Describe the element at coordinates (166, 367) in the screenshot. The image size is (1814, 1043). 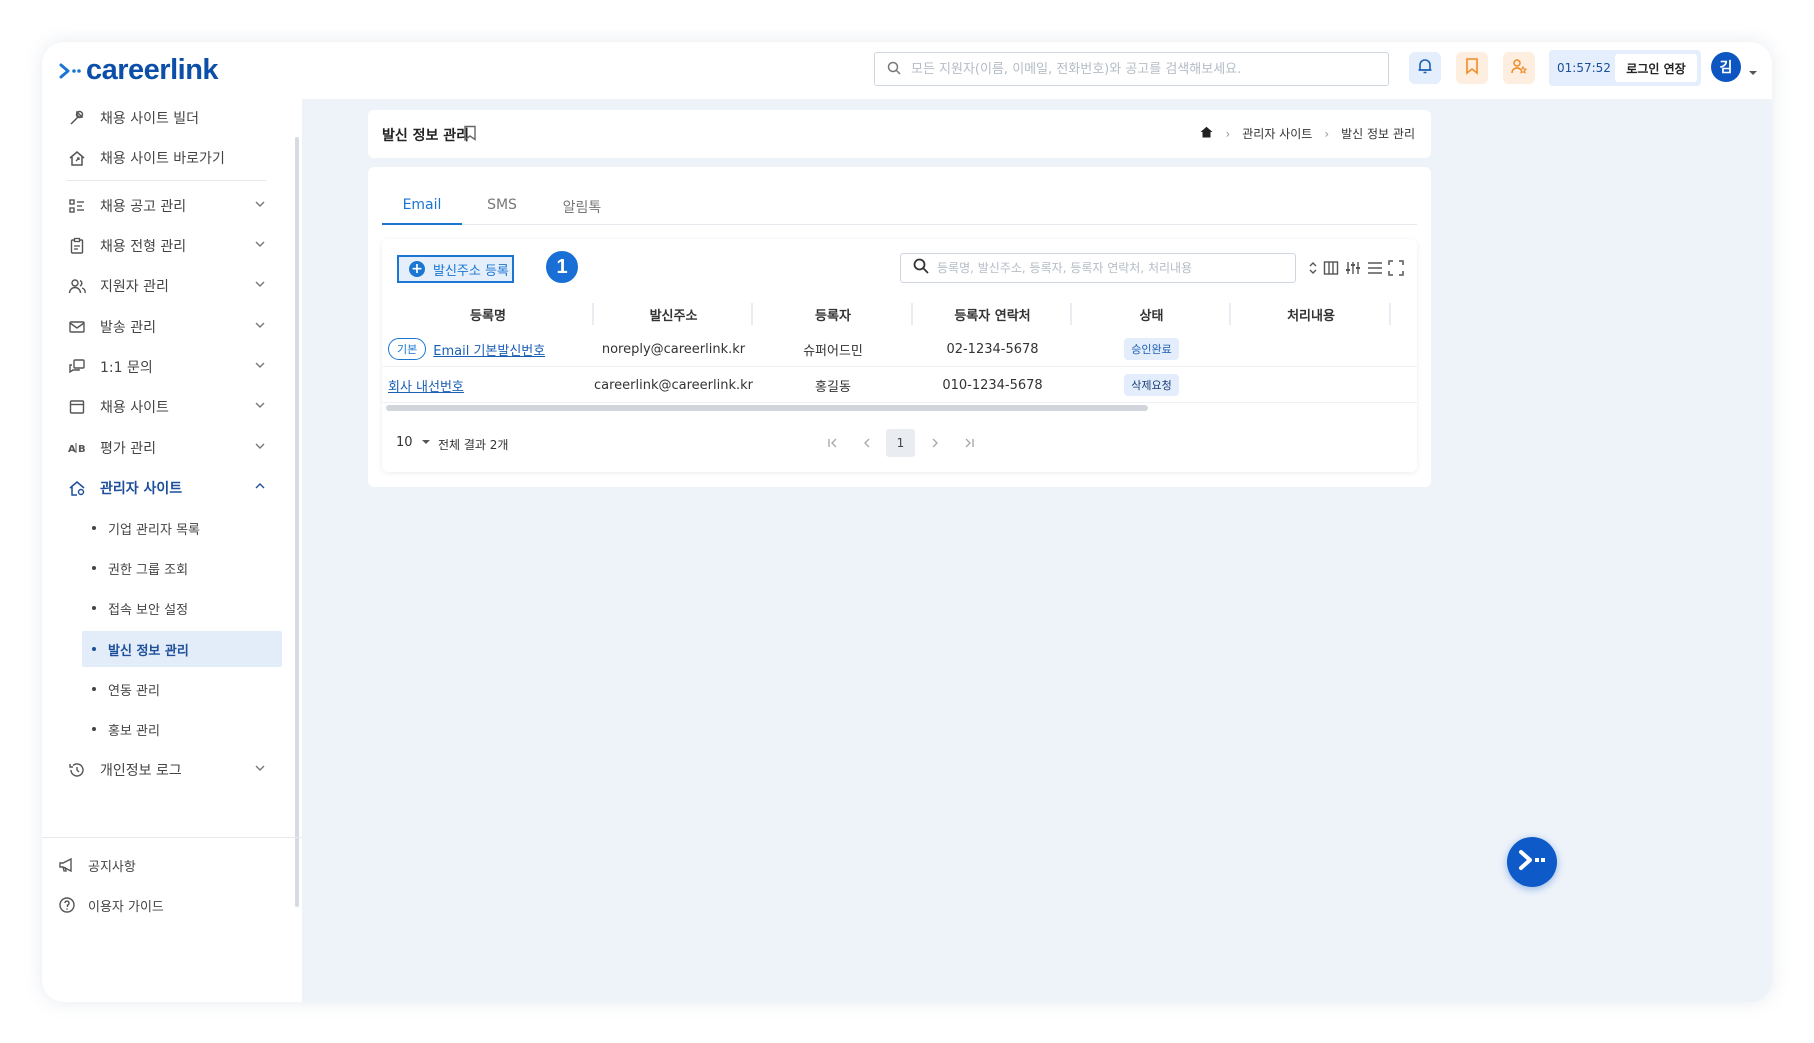
I see `sidebar-item-inquiry: 1:1 문의` at that location.